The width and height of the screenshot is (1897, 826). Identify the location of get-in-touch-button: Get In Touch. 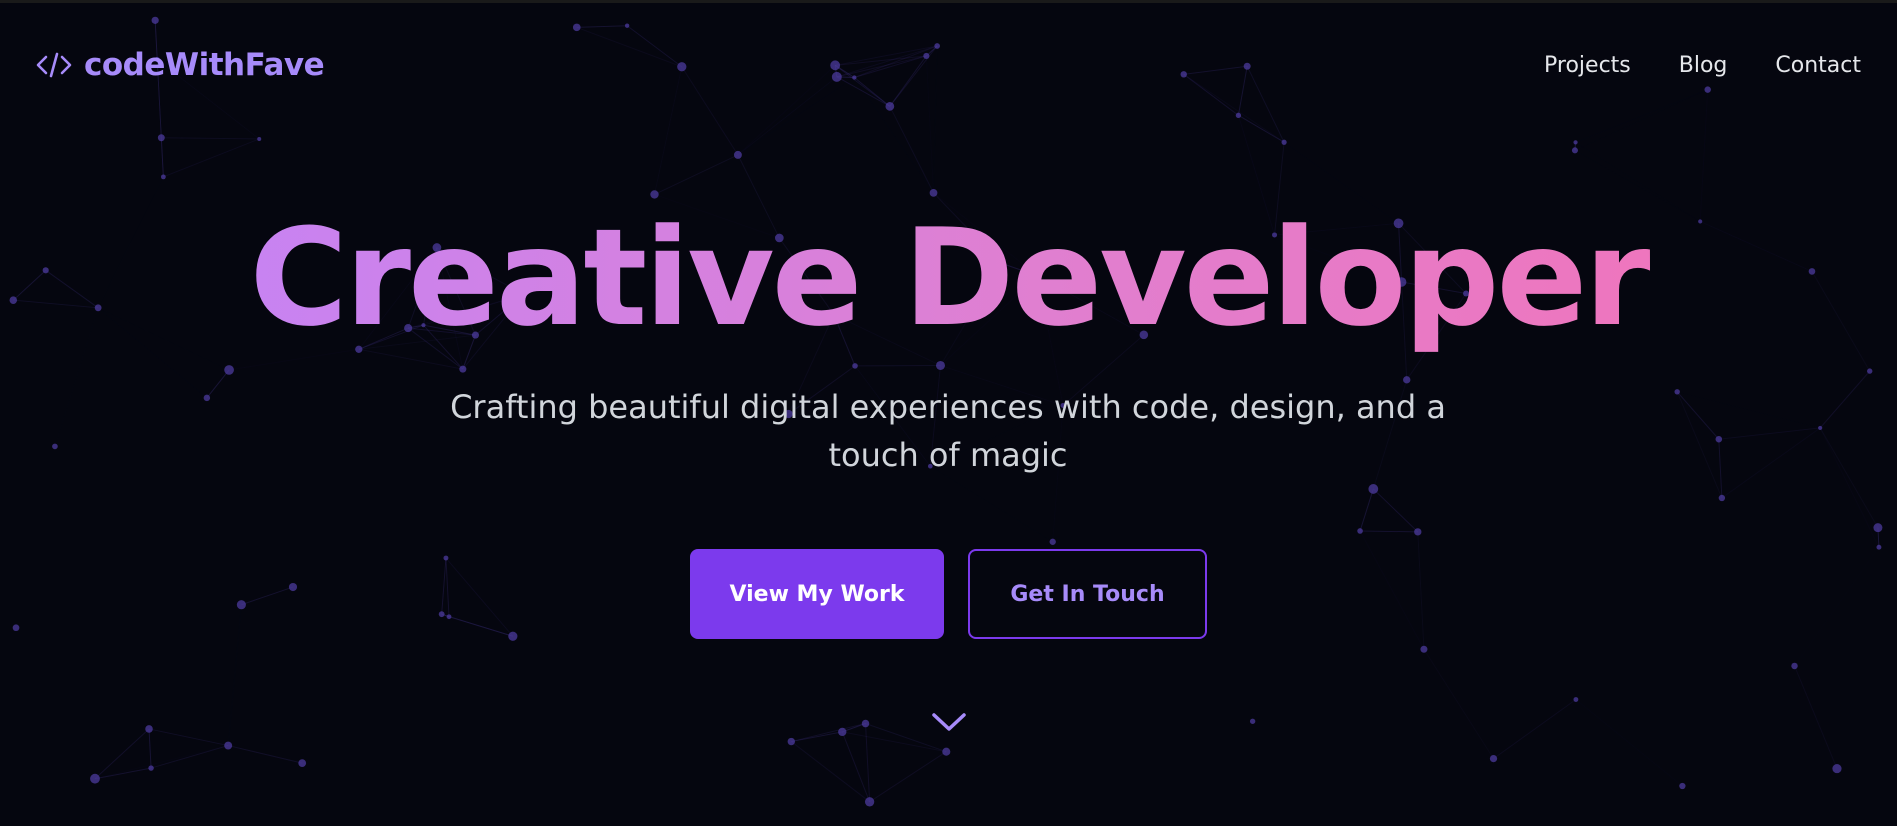
(1087, 594).